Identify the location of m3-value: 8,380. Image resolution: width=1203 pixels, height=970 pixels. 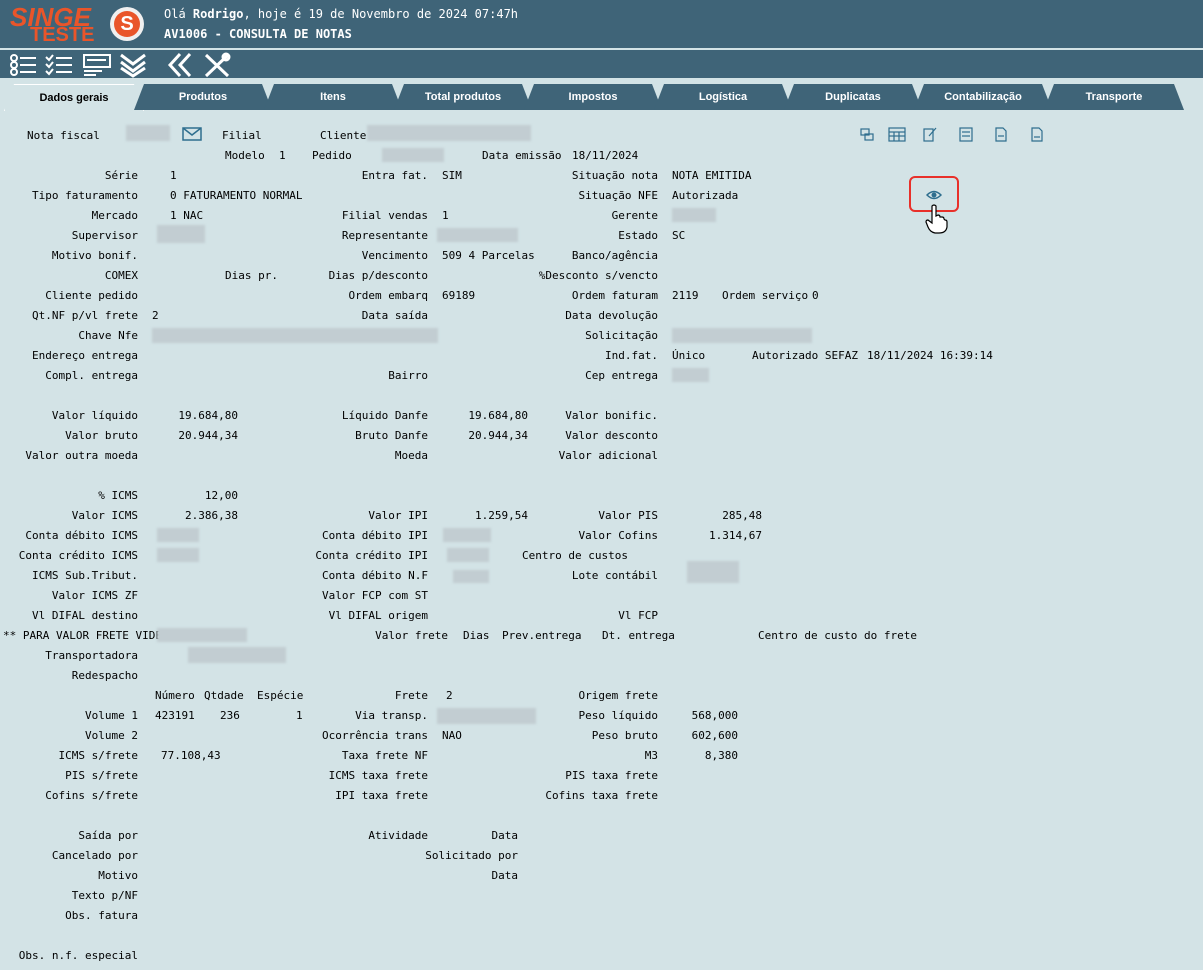
(721, 755).